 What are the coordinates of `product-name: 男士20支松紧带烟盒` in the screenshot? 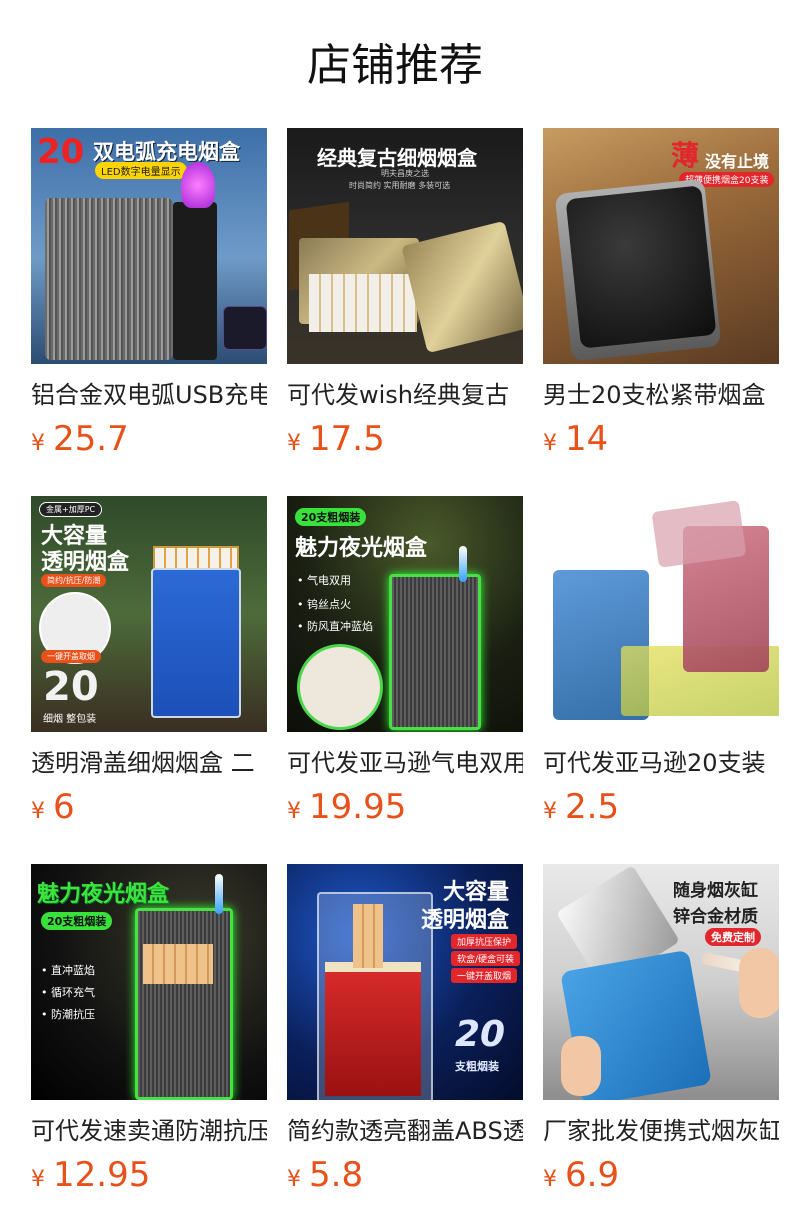 It's located at (661, 395).